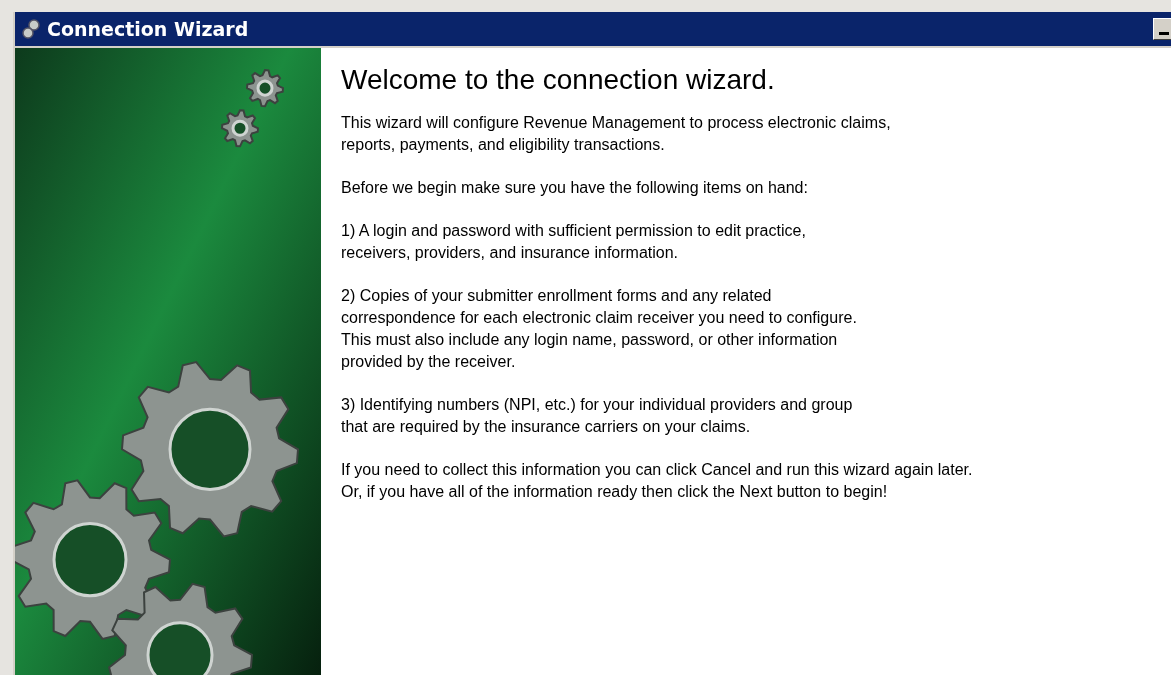 The height and width of the screenshot is (675, 1171). I want to click on window-title: Connection Wizard, so click(148, 29).